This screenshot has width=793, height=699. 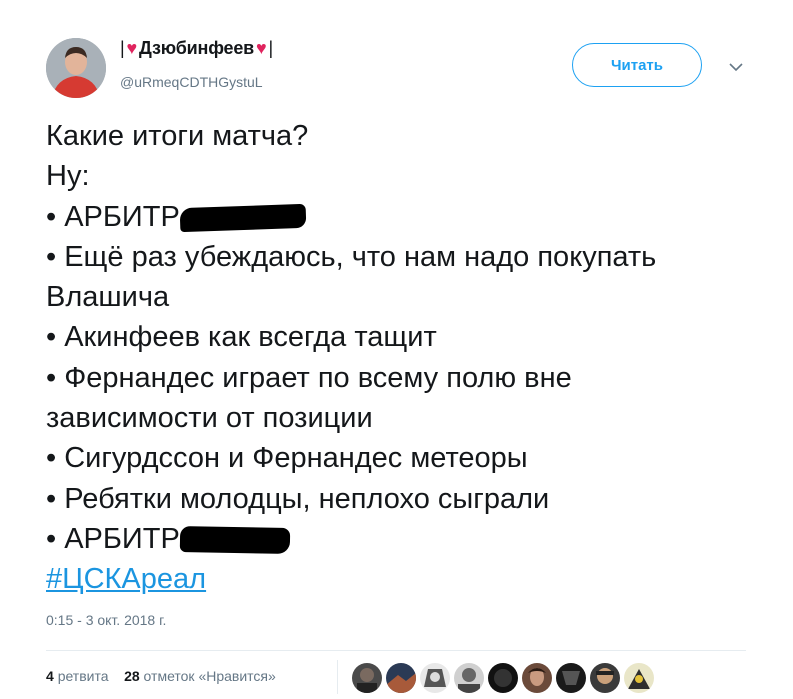 What do you see at coordinates (177, 136) in the screenshot?
I see `tweet-line: Какие итоги матча?` at bounding box center [177, 136].